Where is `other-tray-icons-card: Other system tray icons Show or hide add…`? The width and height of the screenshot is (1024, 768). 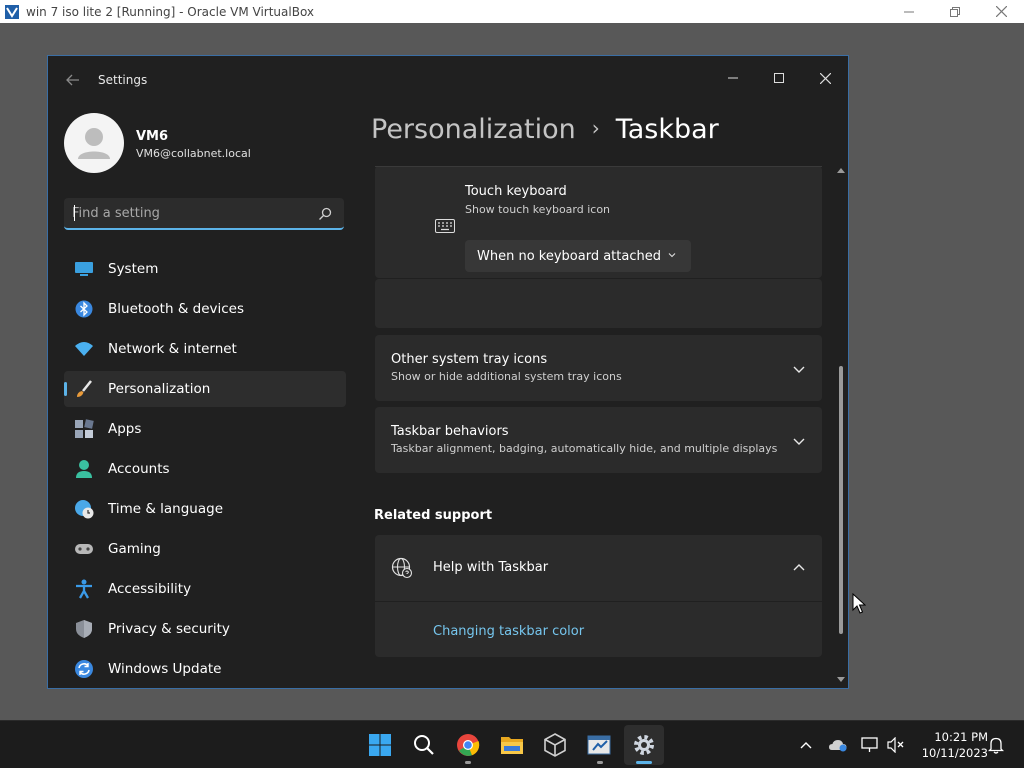 other-tray-icons-card: Other system tray icons Show or hide add… is located at coordinates (598, 368).